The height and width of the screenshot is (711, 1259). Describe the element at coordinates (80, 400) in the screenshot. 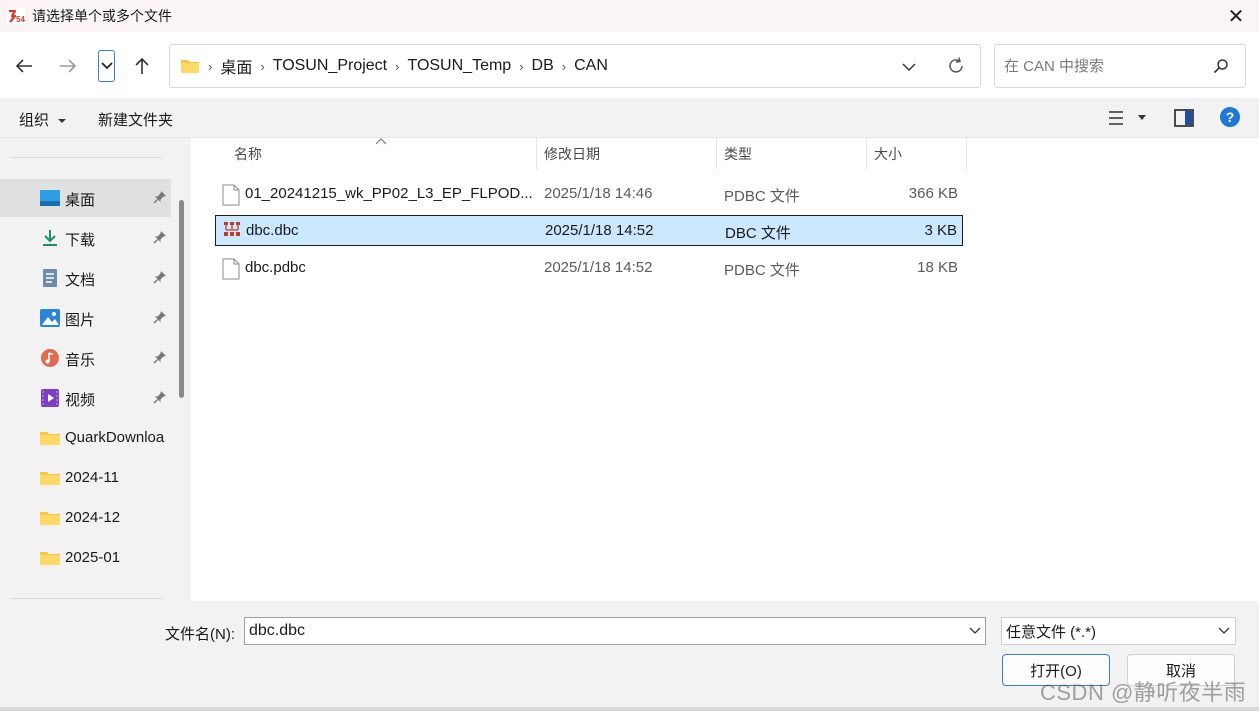

I see `sidebar-item-label: 视频` at that location.